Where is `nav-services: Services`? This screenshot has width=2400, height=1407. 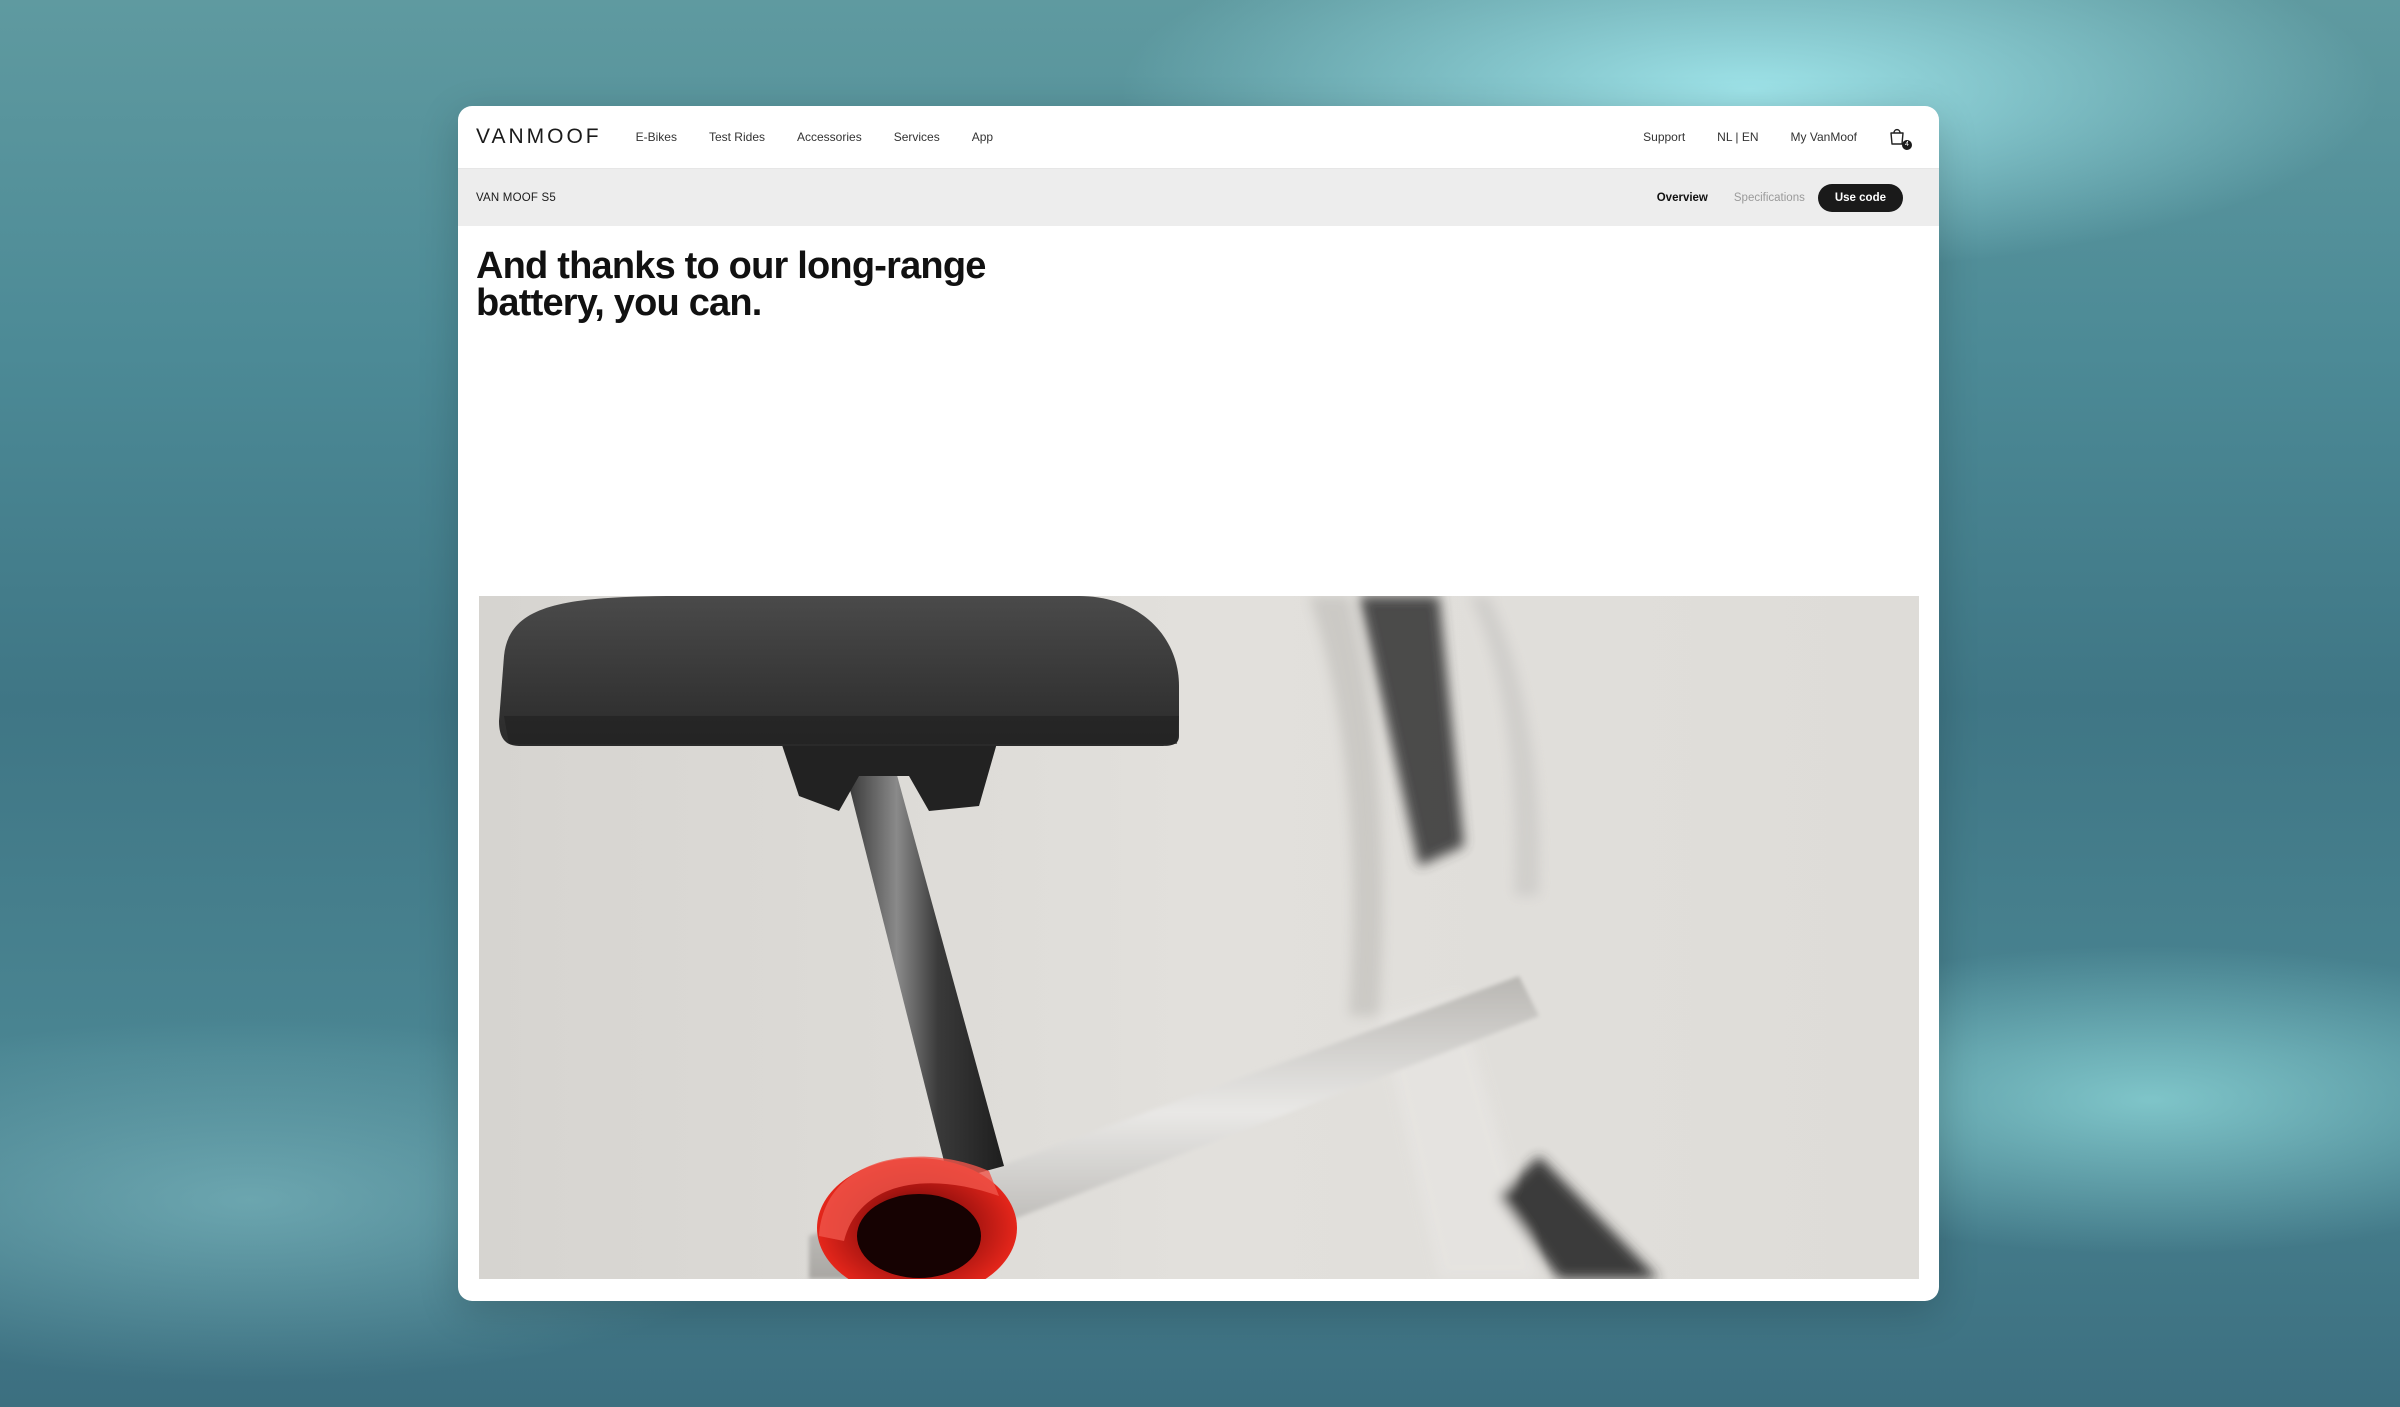
nav-services: Services is located at coordinates (917, 137).